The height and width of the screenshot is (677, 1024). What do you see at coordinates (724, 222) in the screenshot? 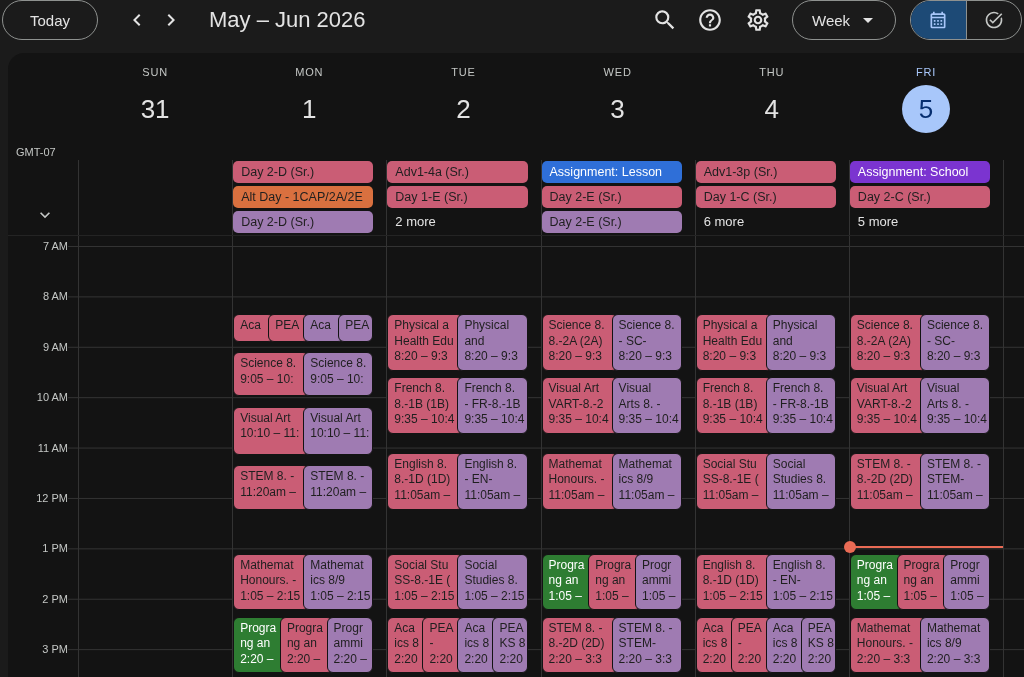
I see `more-events-link: 6 more` at bounding box center [724, 222].